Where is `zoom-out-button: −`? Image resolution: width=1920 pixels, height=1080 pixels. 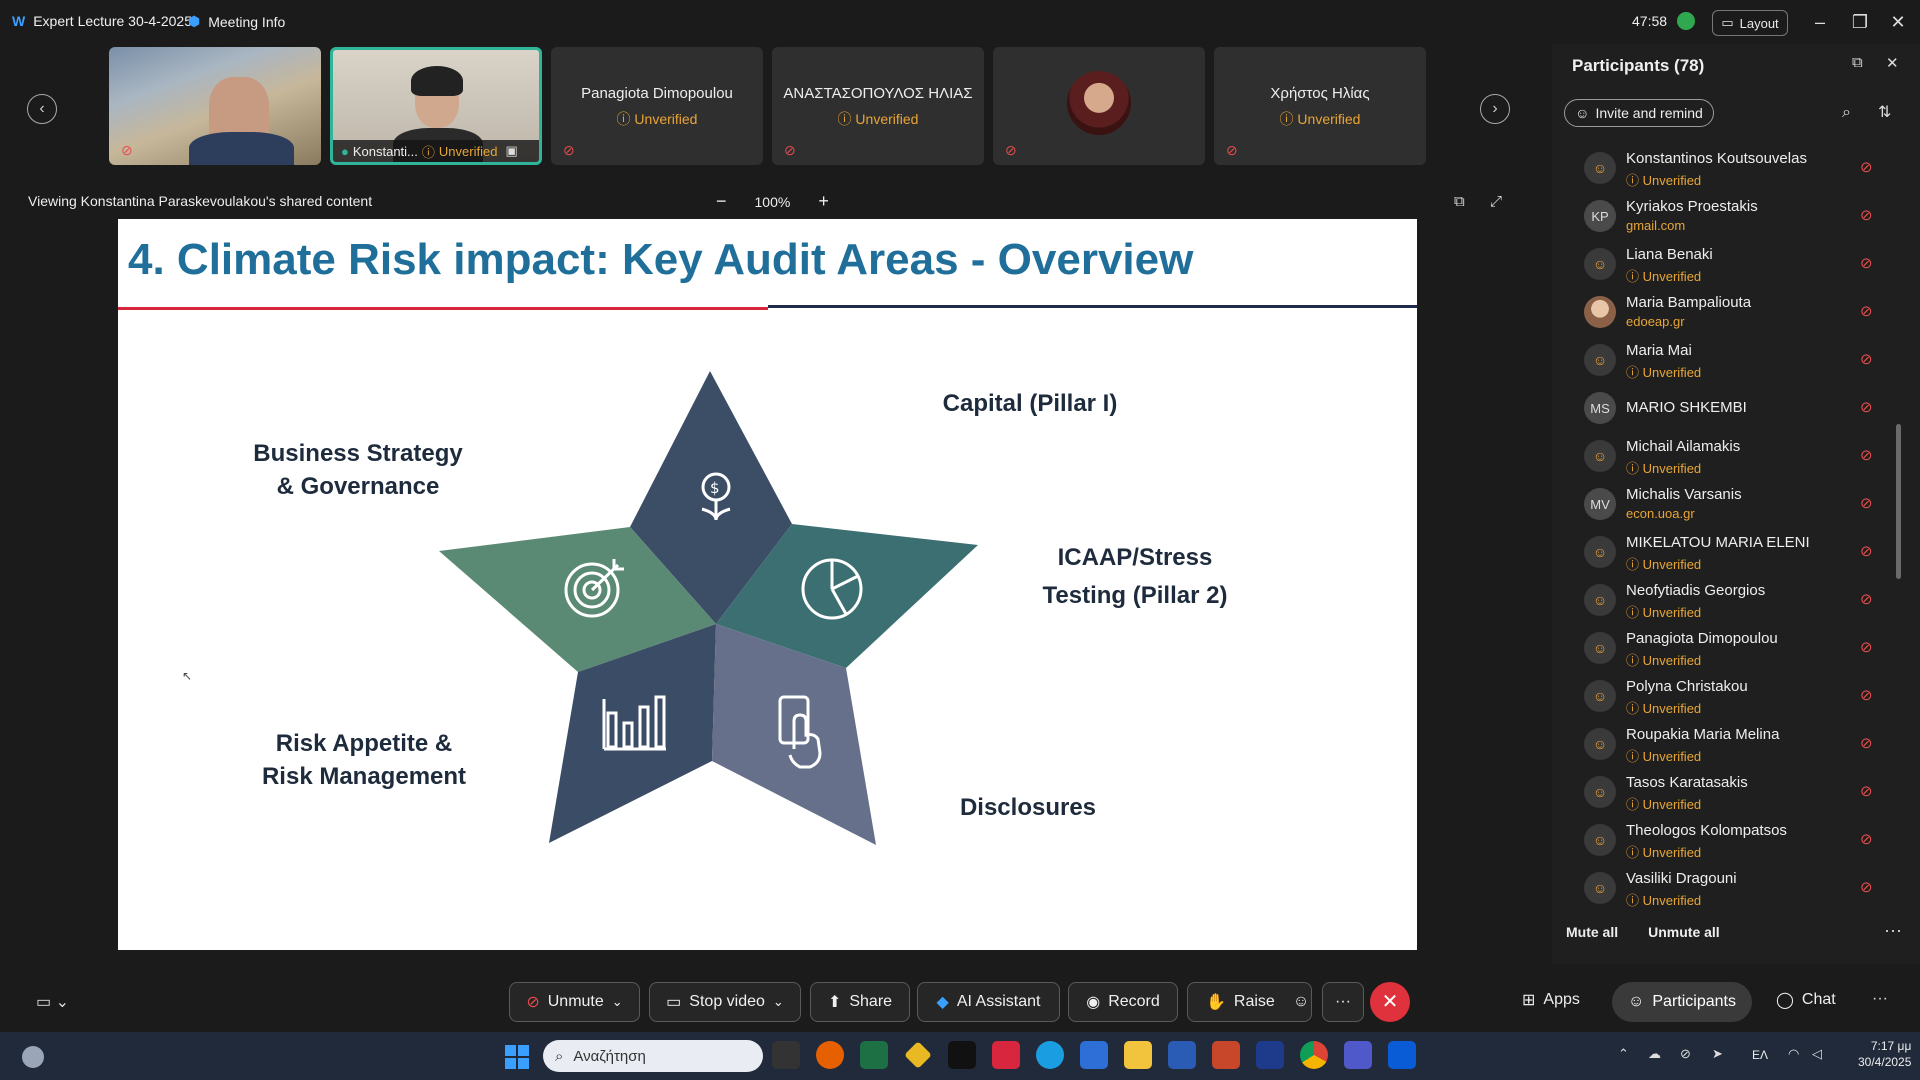 zoom-out-button: − is located at coordinates (721, 201).